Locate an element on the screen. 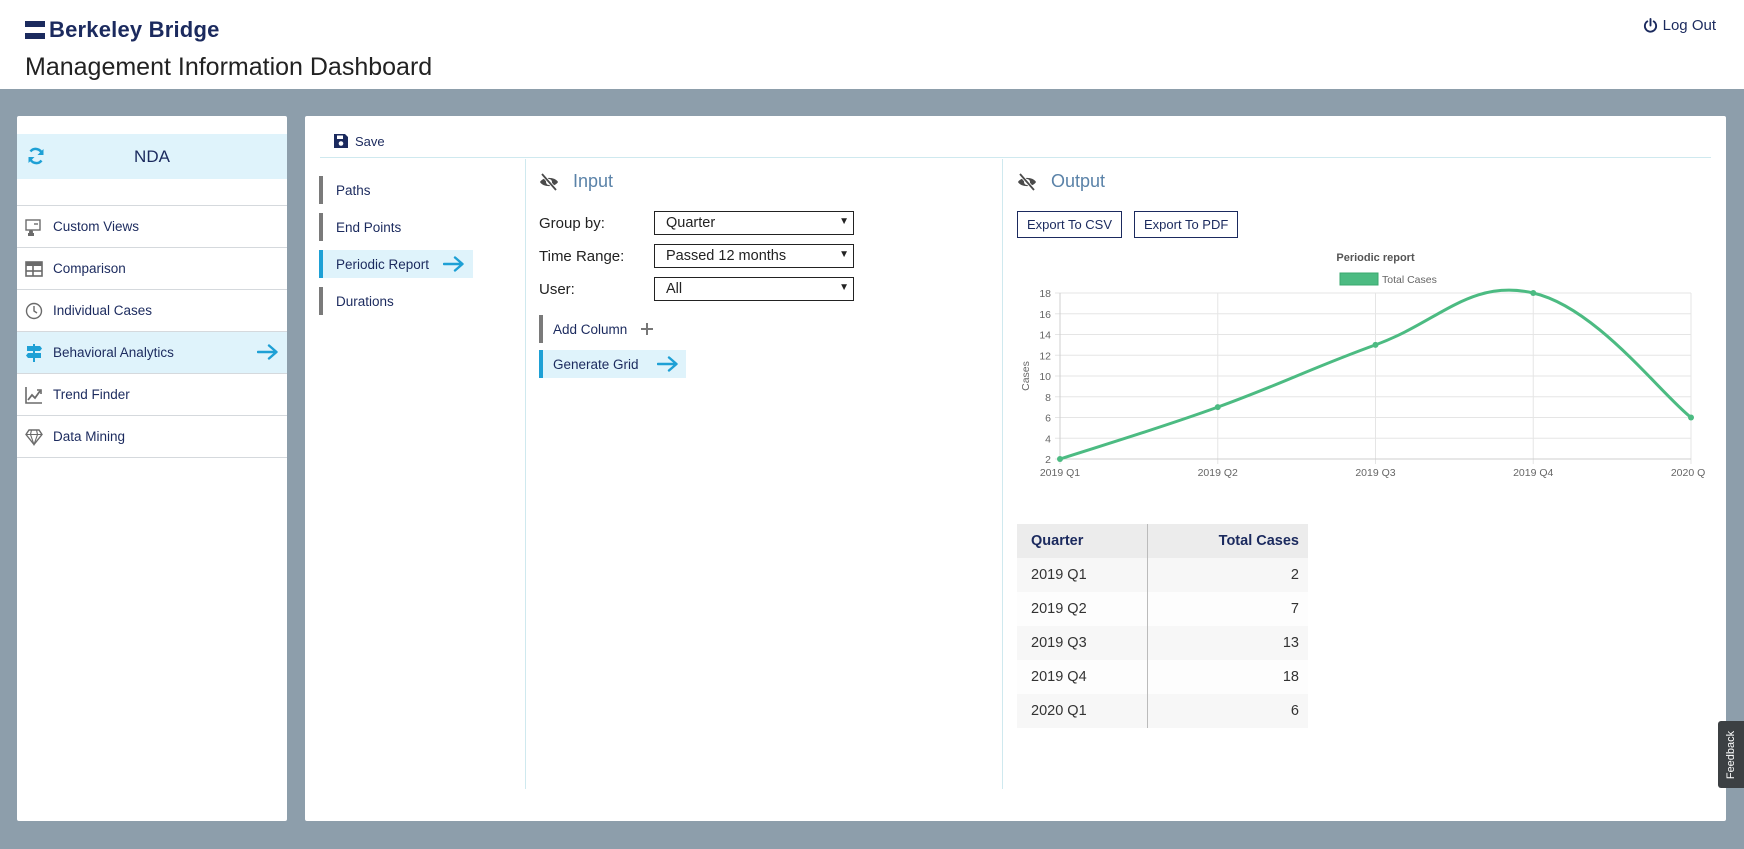  report-item-periodic-report: Periodic Report is located at coordinates (396, 264).